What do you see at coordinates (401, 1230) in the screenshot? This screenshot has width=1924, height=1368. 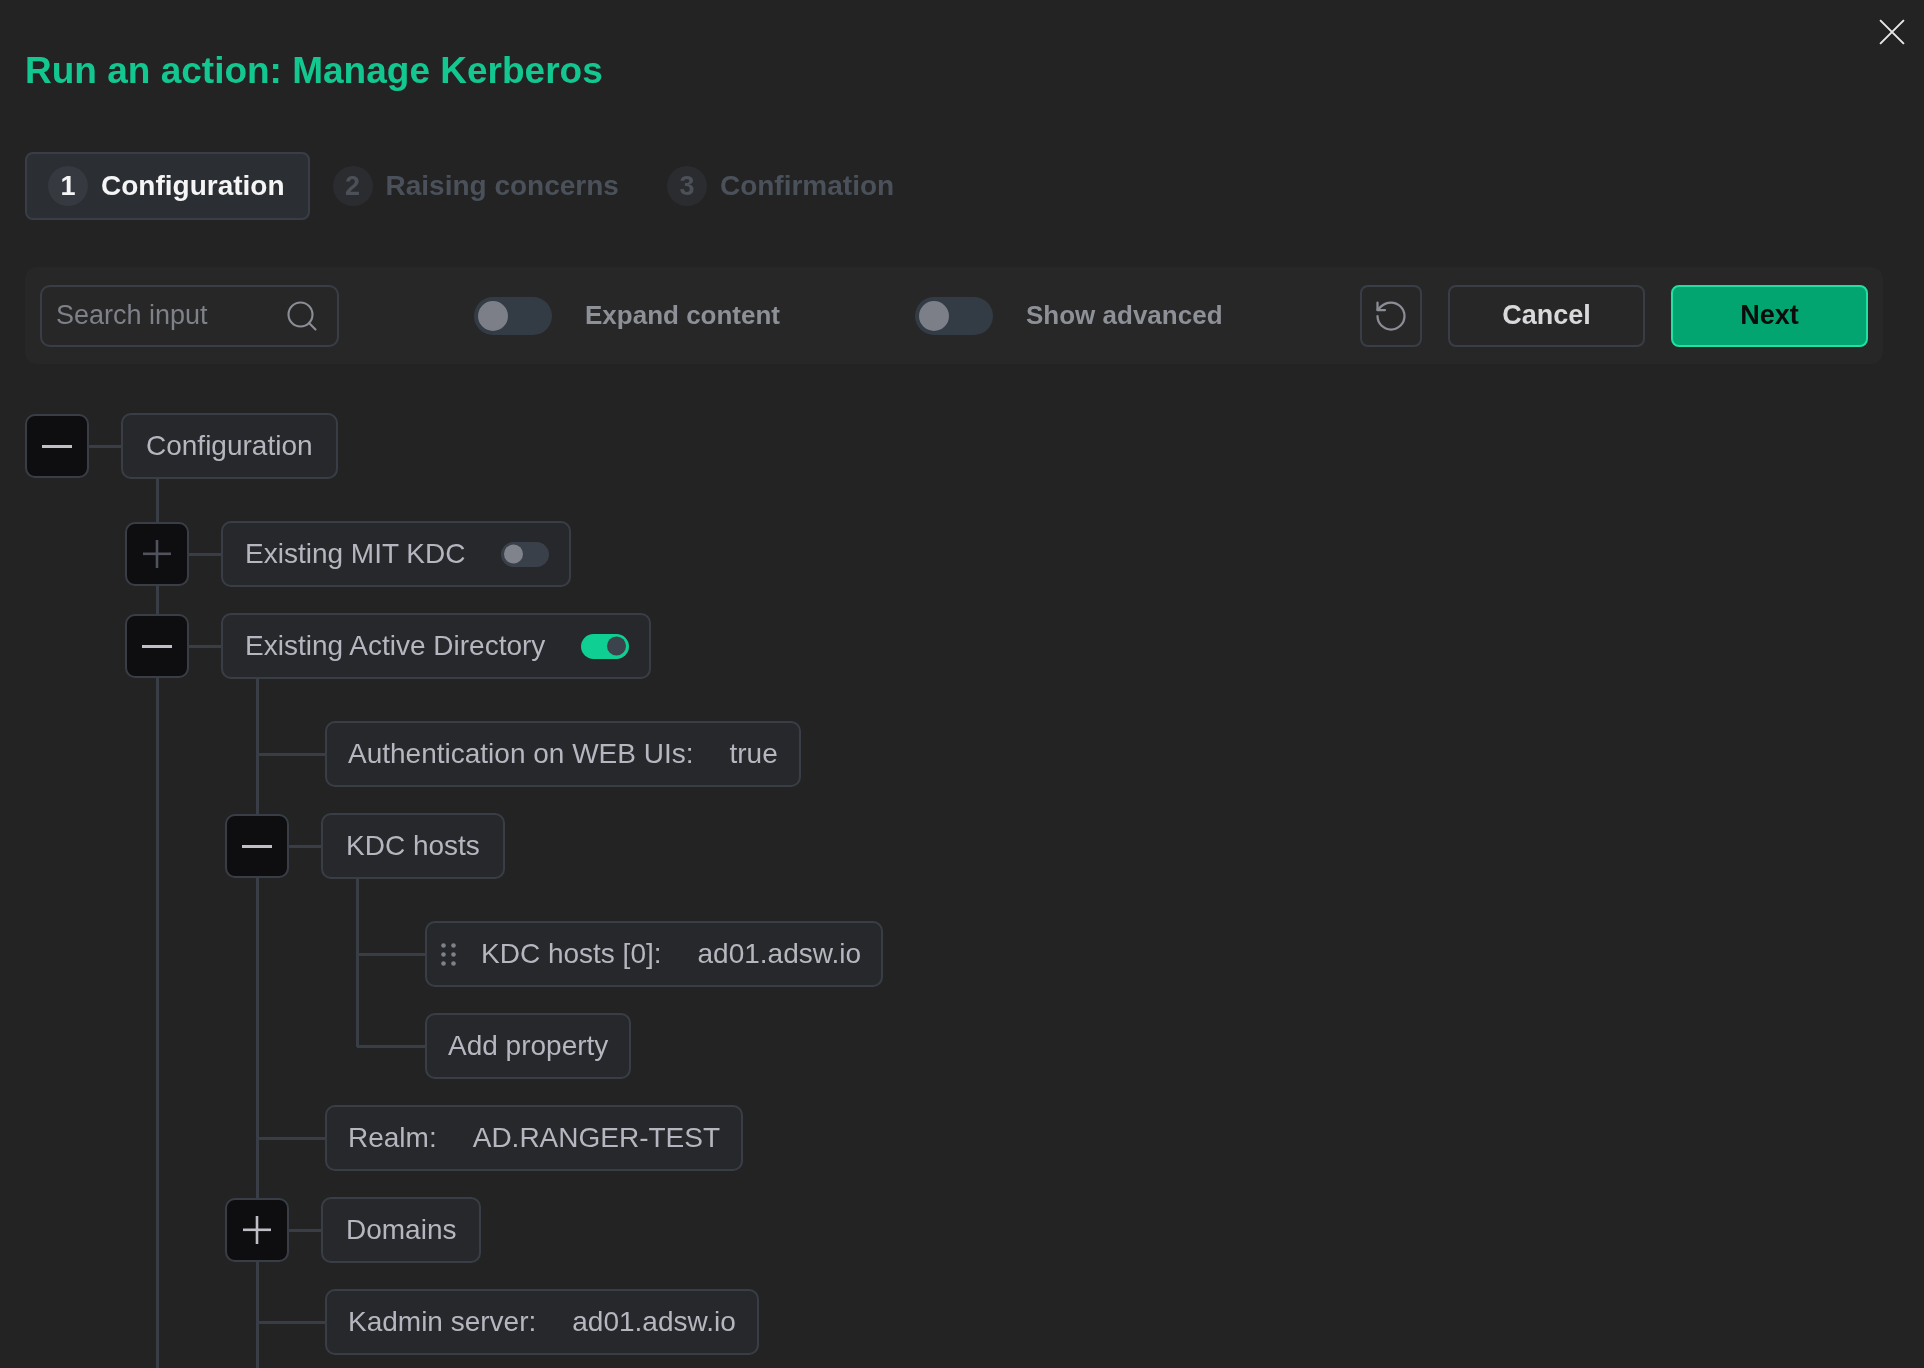 I see `tree-node: Domains` at bounding box center [401, 1230].